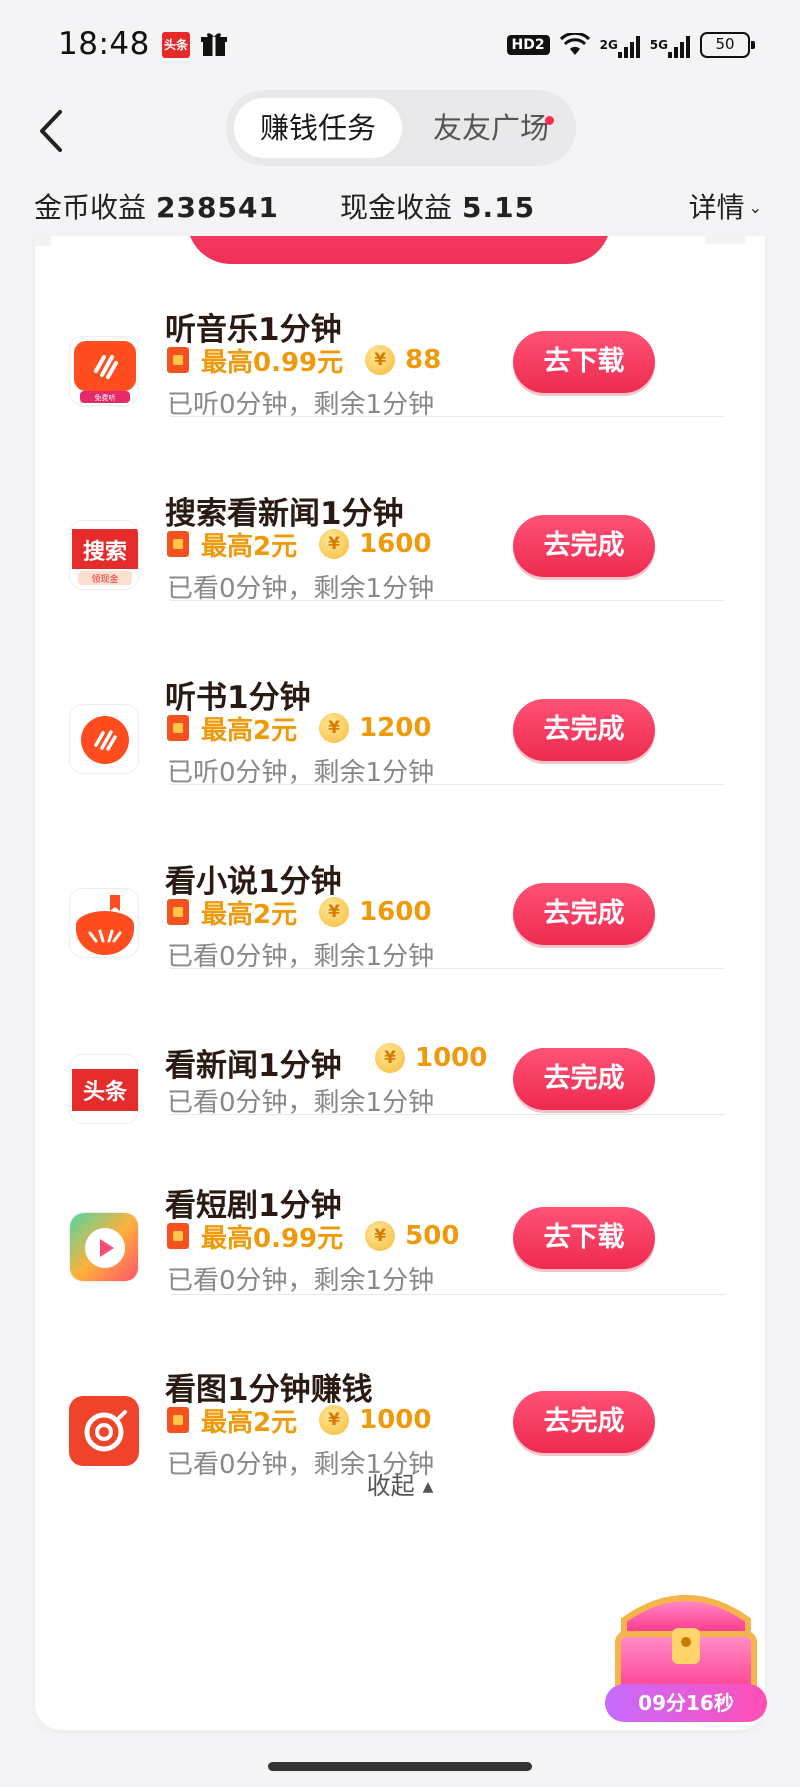  What do you see at coordinates (52, 131) in the screenshot?
I see `back-arrow-icon` at bounding box center [52, 131].